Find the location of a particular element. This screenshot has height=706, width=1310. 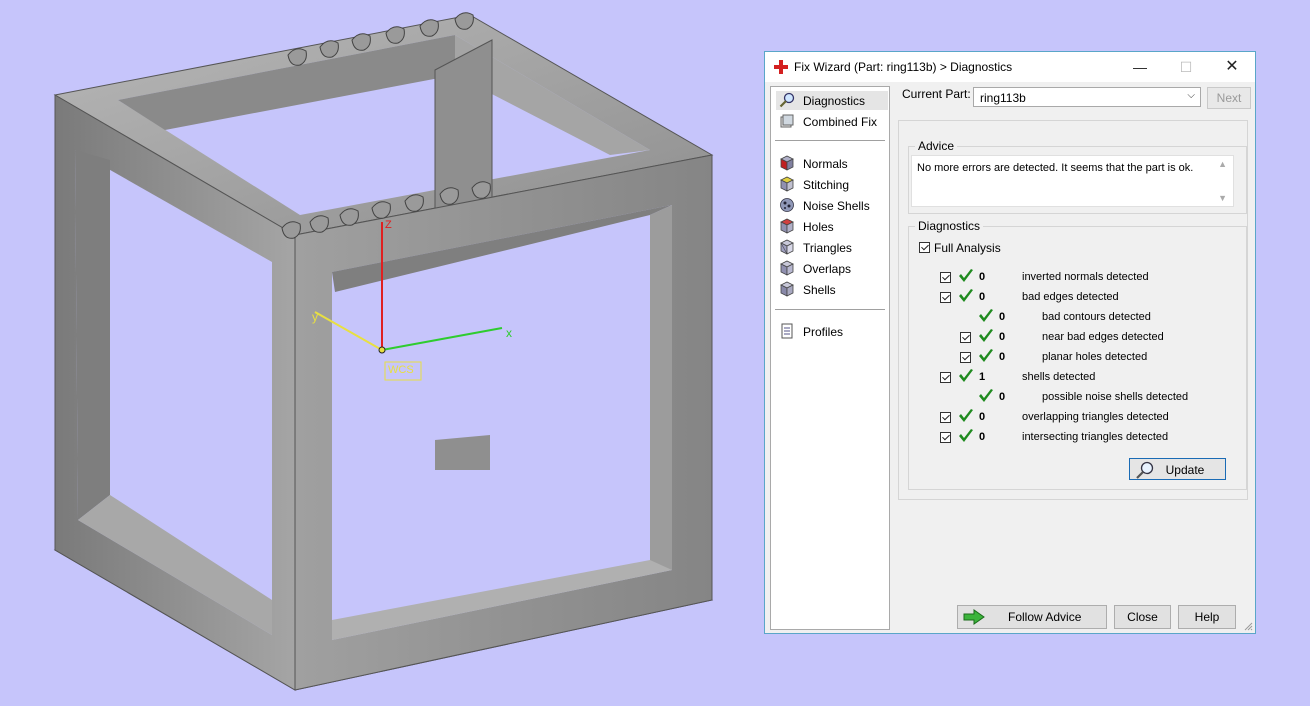

diagnostic-label: planar holes detected is located at coordinates (1095, 357).